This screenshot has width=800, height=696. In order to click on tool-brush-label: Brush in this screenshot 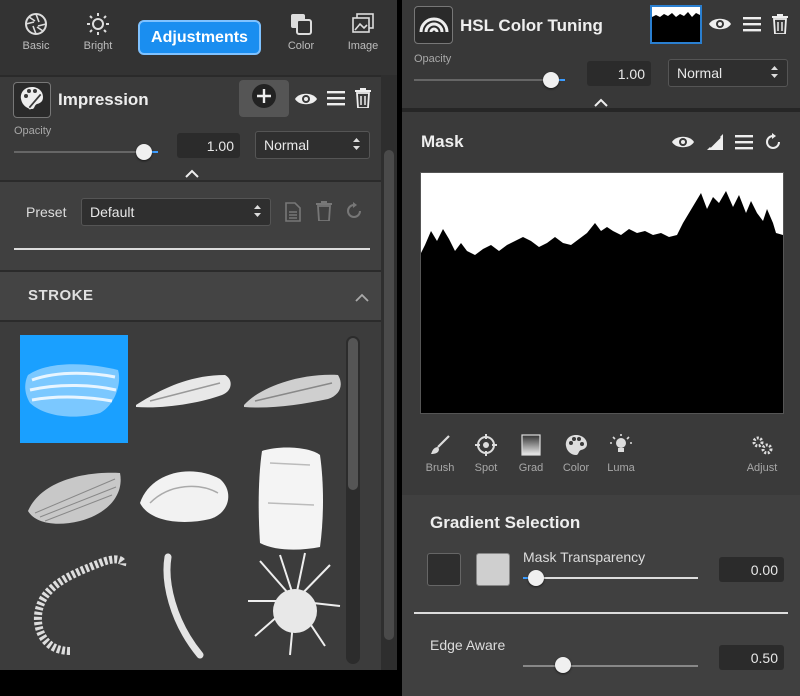, I will do `click(440, 468)`.